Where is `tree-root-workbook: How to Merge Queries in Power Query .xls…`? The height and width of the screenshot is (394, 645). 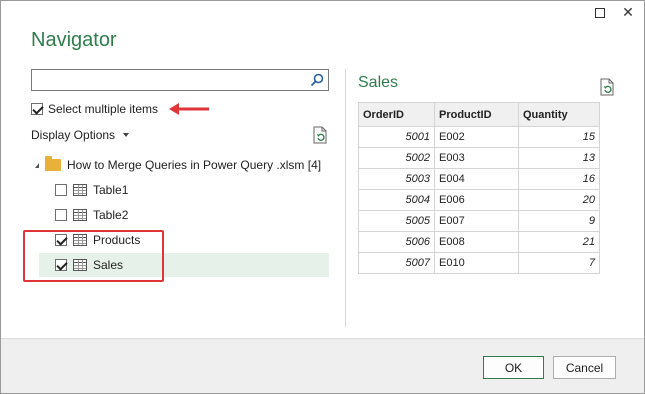
tree-root-workbook: How to Merge Queries in Power Query .xls… is located at coordinates (178, 165).